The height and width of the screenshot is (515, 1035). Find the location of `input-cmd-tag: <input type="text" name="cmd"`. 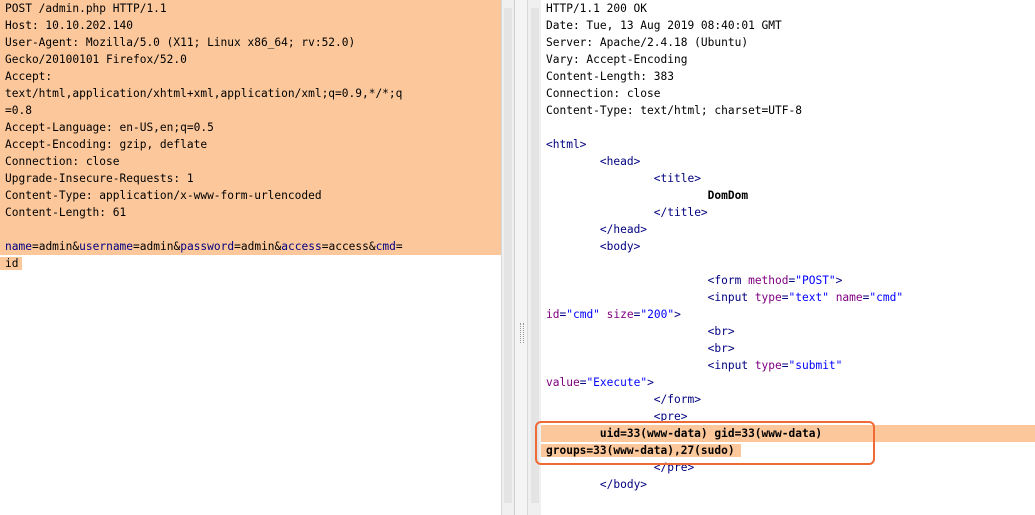

input-cmd-tag: <input type="text" name="cmd" is located at coordinates (805, 297).